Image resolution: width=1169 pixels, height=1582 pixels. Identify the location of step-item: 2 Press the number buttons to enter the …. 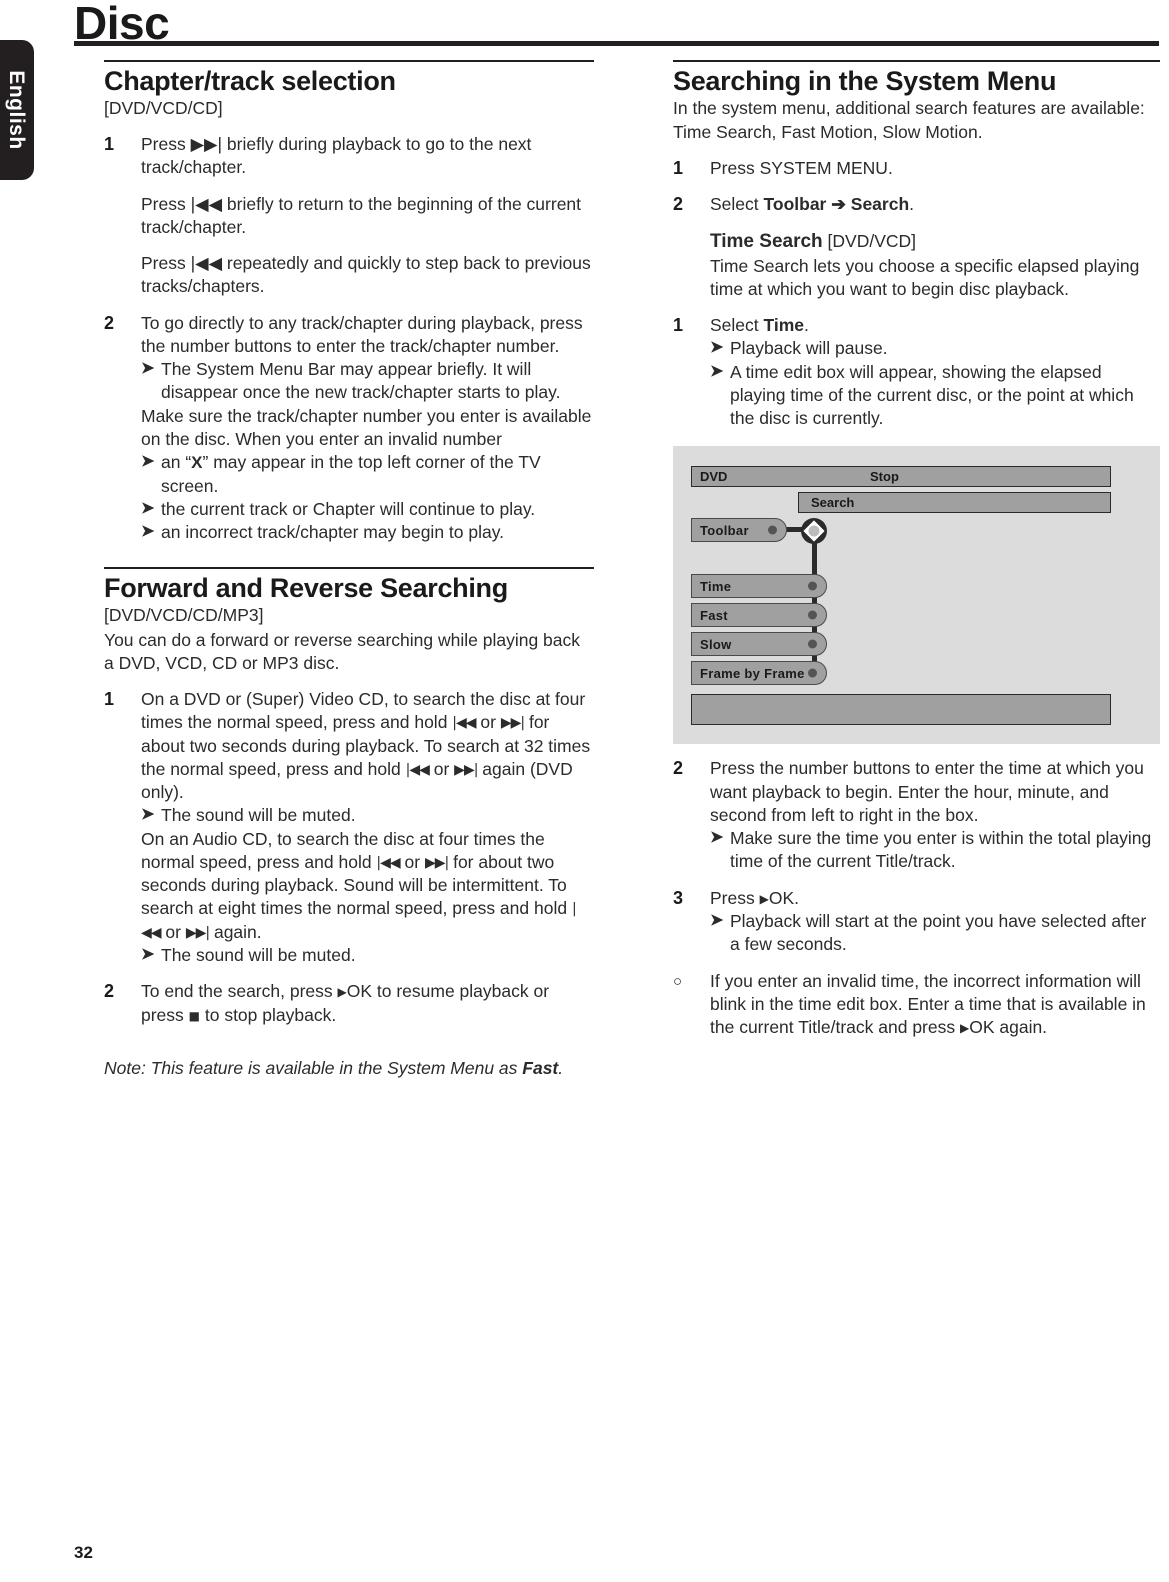
(916, 815).